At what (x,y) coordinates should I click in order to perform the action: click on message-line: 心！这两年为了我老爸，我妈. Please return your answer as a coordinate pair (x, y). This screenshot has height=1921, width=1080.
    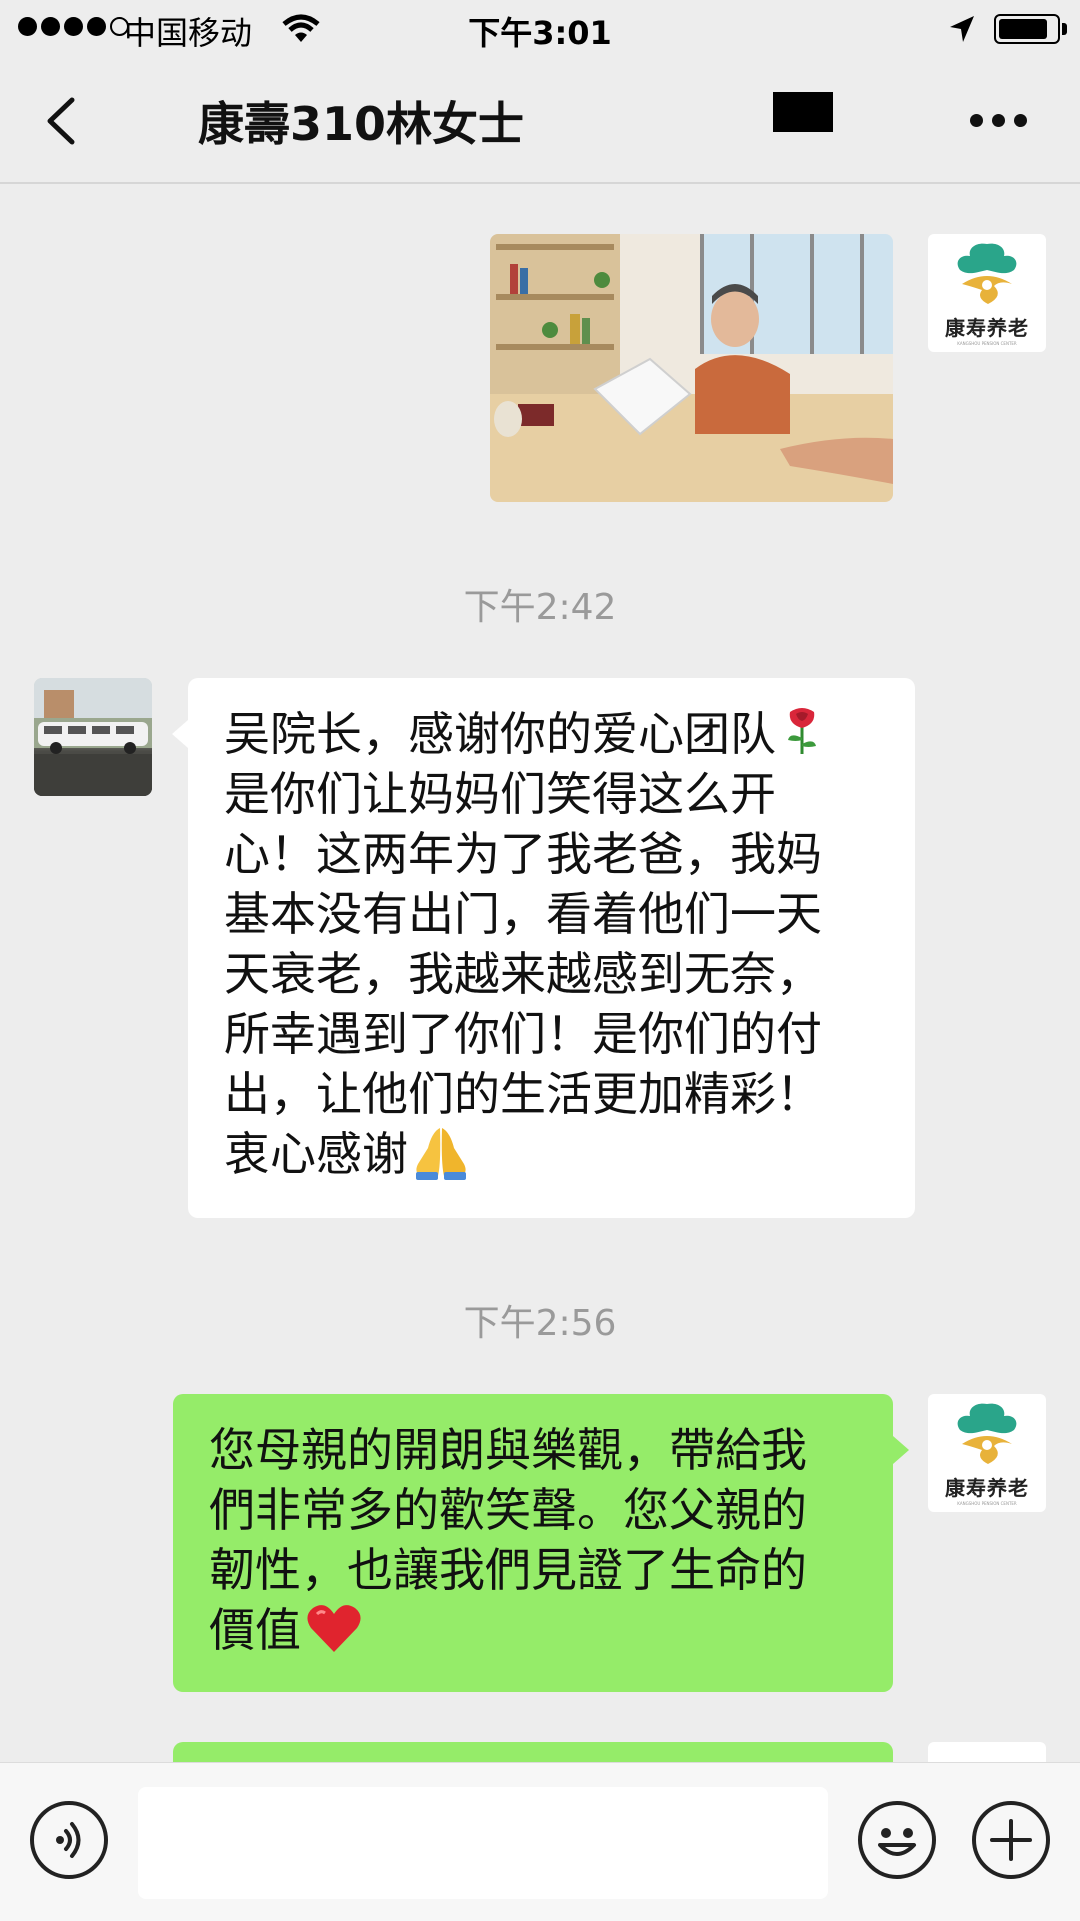
    Looking at the image, I should click on (523, 854).